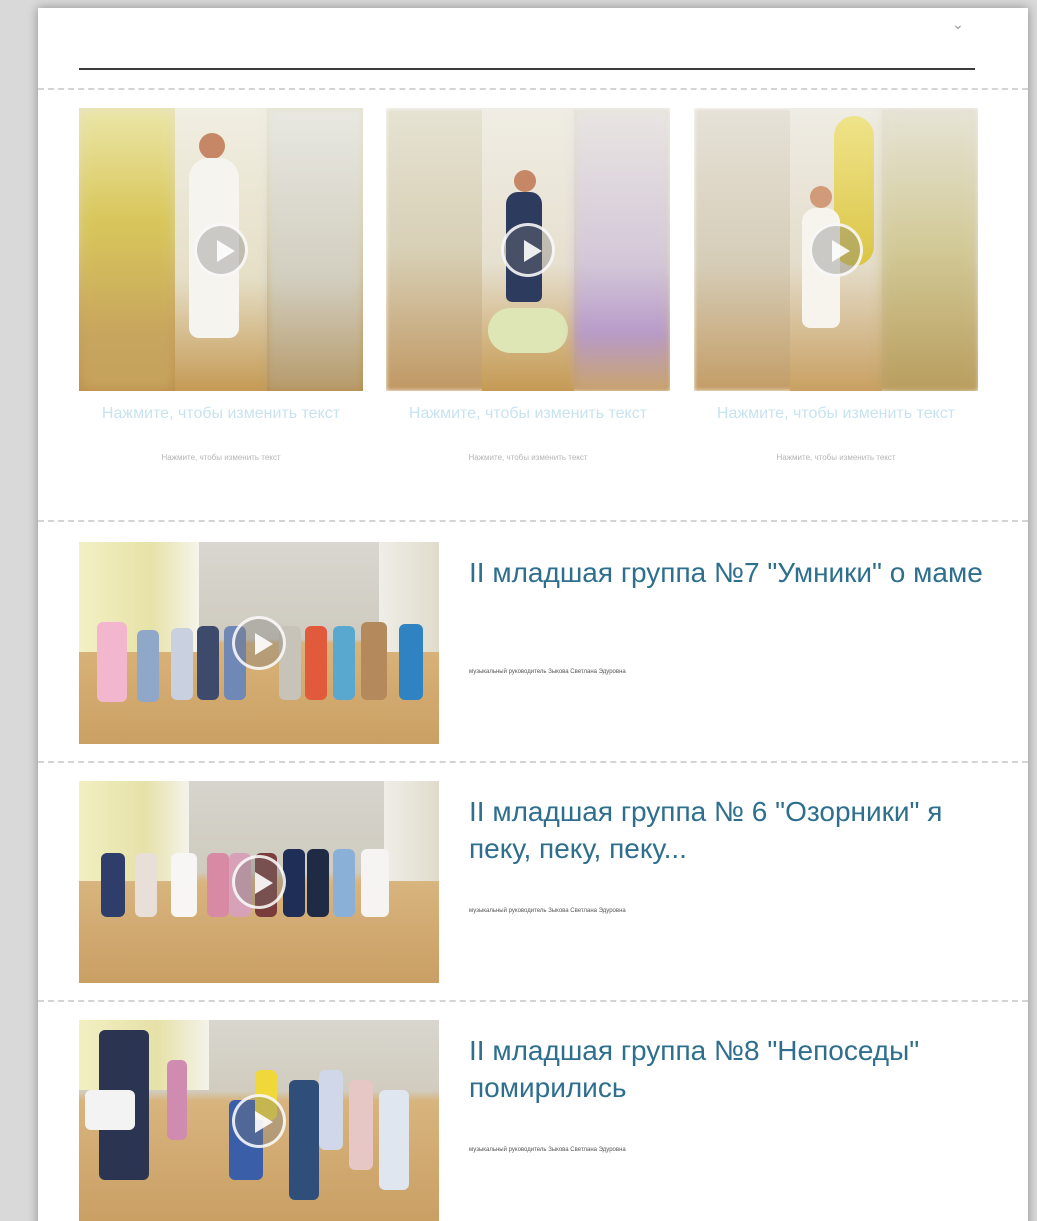  I want to click on section-divider, so click(527, 69).